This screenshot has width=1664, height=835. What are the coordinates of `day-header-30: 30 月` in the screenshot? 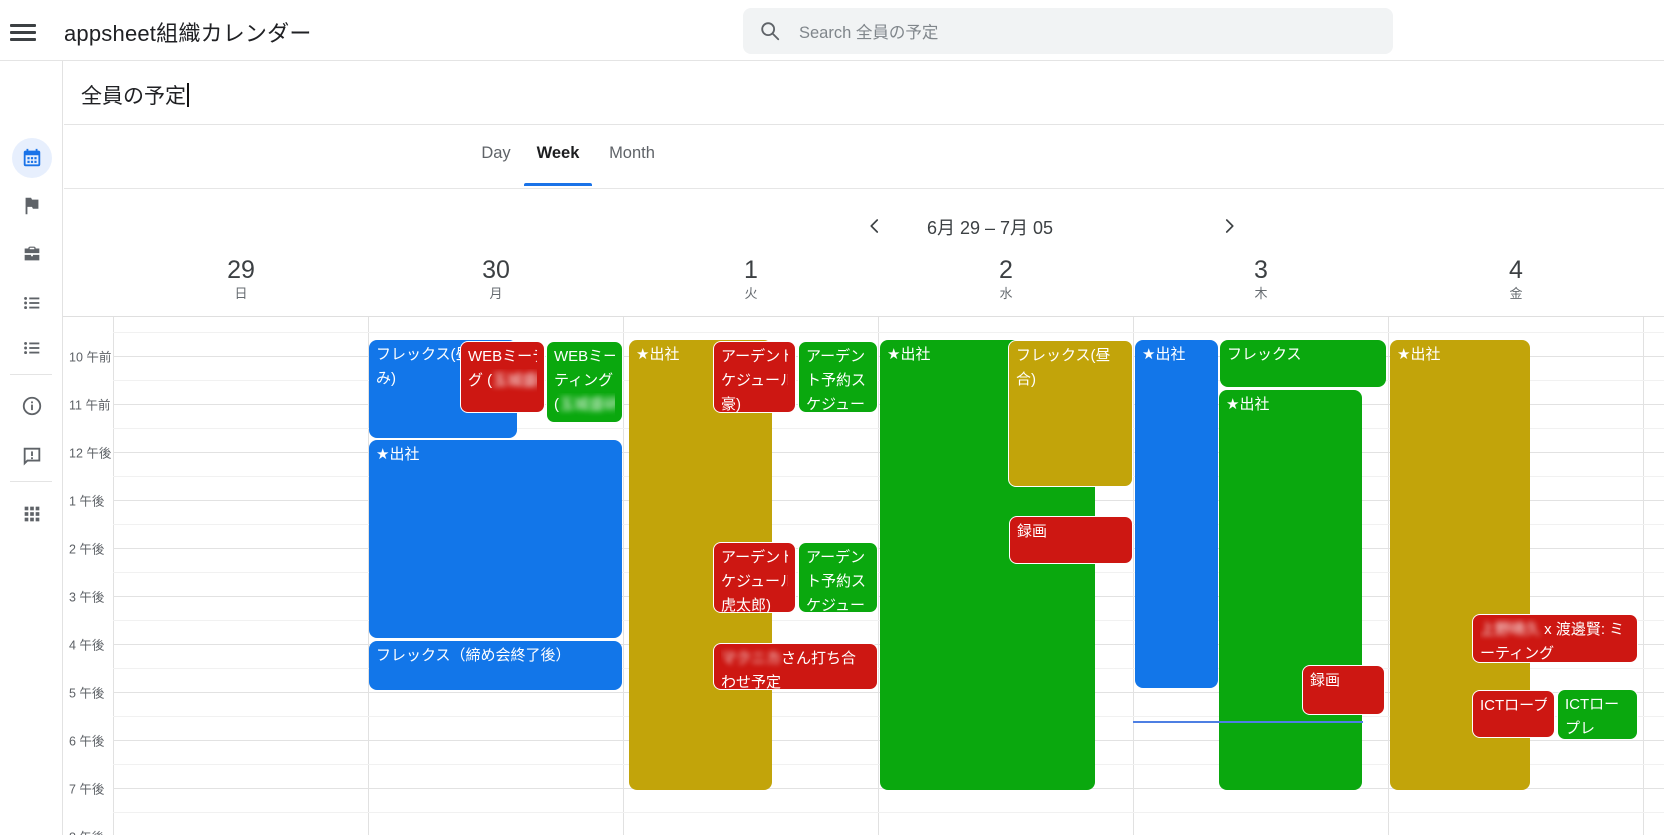 It's located at (496, 280).